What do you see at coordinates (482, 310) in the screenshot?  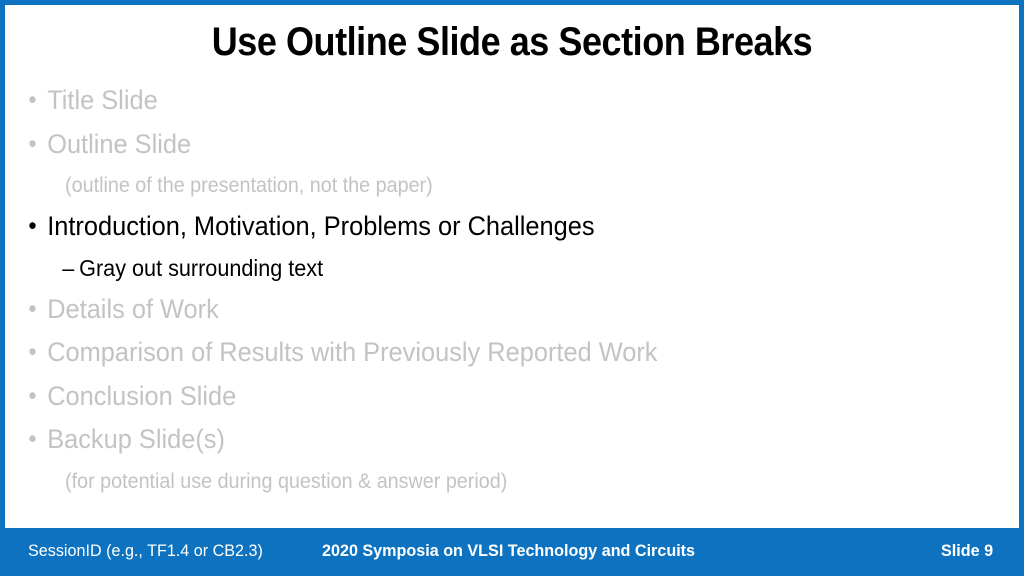 I see `list-item: • Details of Work` at bounding box center [482, 310].